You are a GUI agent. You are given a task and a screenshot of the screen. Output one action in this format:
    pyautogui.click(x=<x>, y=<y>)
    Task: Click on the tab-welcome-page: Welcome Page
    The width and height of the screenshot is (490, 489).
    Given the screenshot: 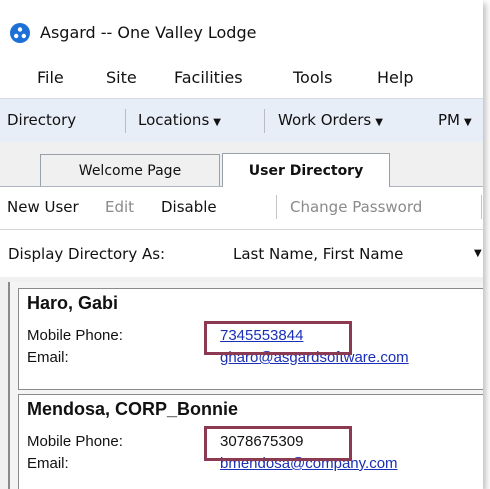 What is the action you would take?
    pyautogui.click(x=130, y=170)
    